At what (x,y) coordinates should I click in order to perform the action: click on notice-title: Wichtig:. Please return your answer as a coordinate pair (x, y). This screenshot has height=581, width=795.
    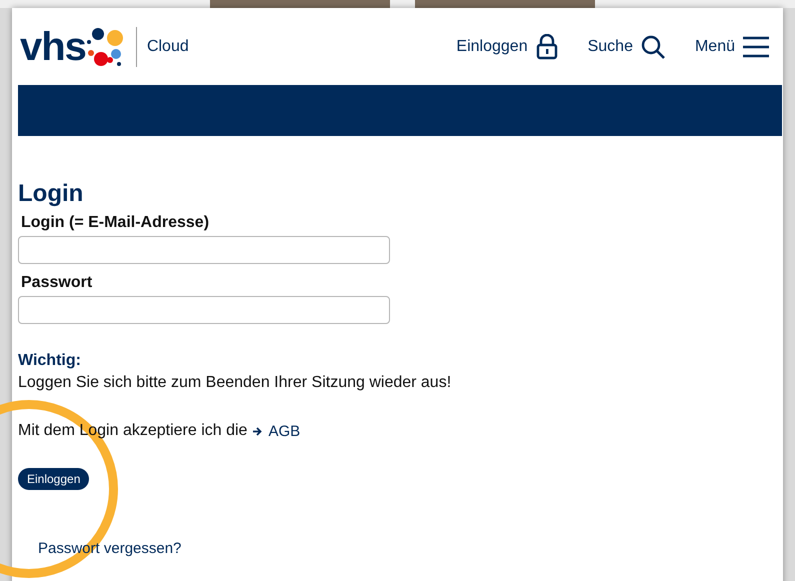
    Looking at the image, I should click on (49, 361).